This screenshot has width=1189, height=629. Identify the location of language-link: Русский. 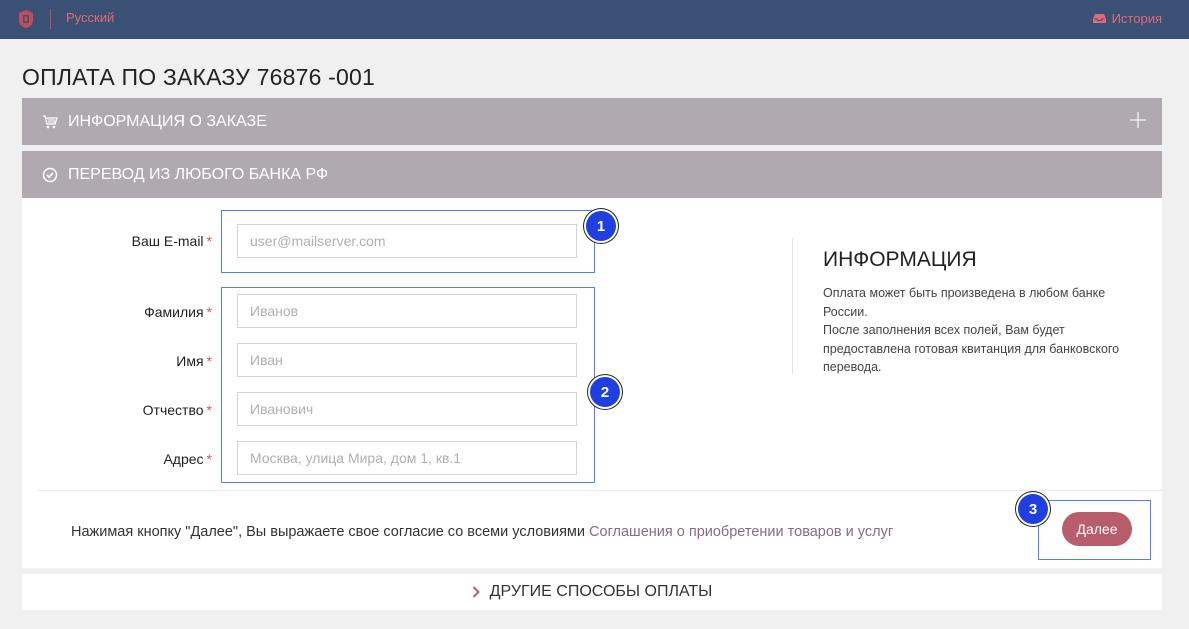
(90, 17).